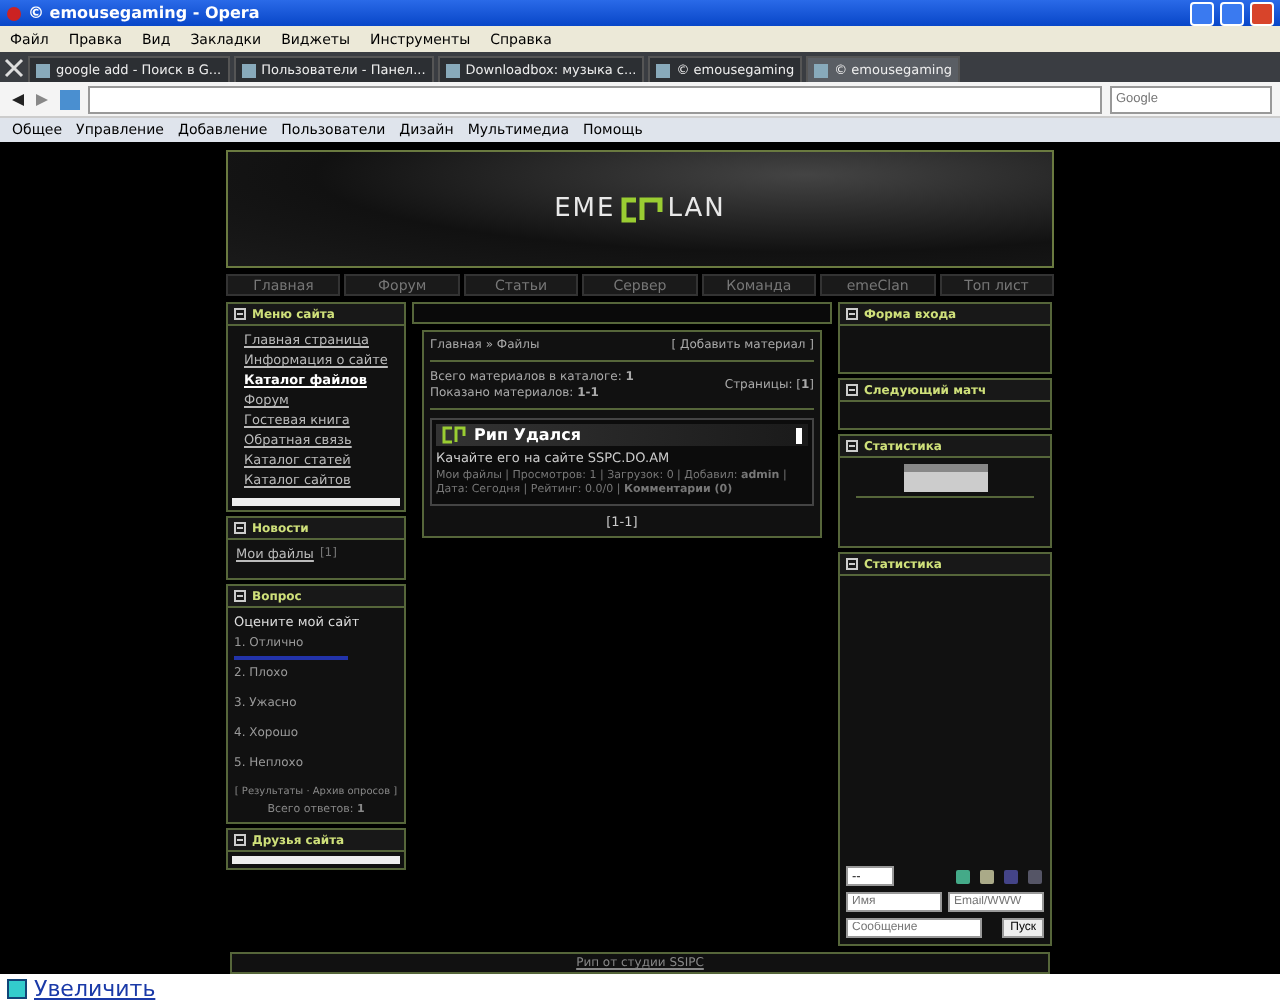 This screenshot has height=1004, width=1280. I want to click on back-icon, so click(17, 99).